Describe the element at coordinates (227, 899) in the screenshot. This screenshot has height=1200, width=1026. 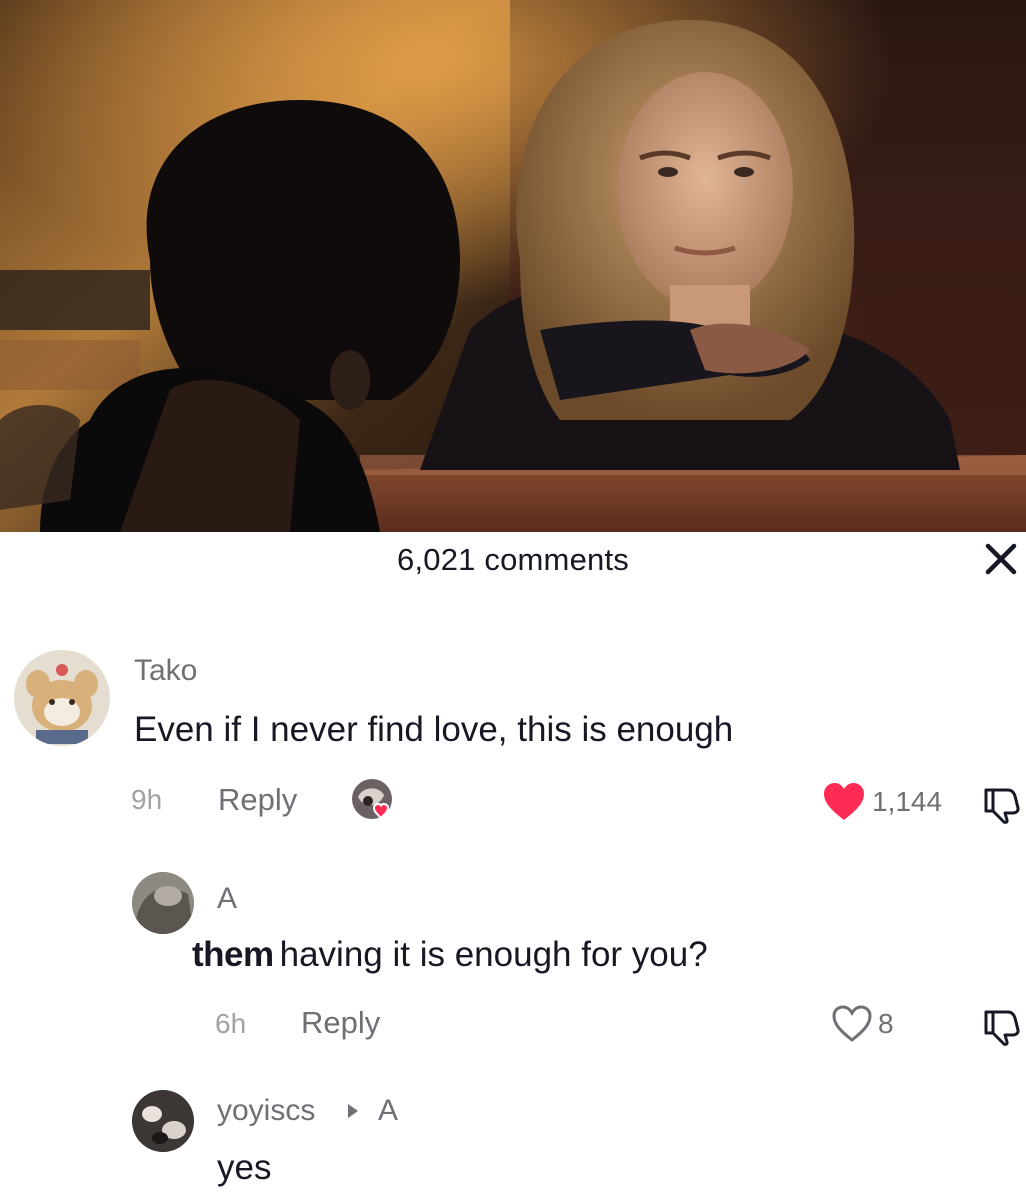
I see `comment-username: A` at that location.